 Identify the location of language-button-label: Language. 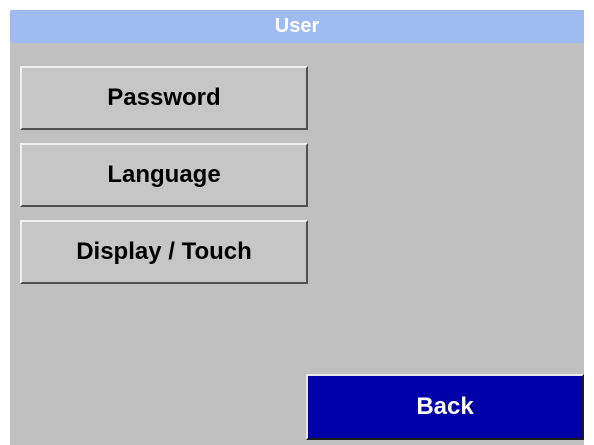
(164, 174).